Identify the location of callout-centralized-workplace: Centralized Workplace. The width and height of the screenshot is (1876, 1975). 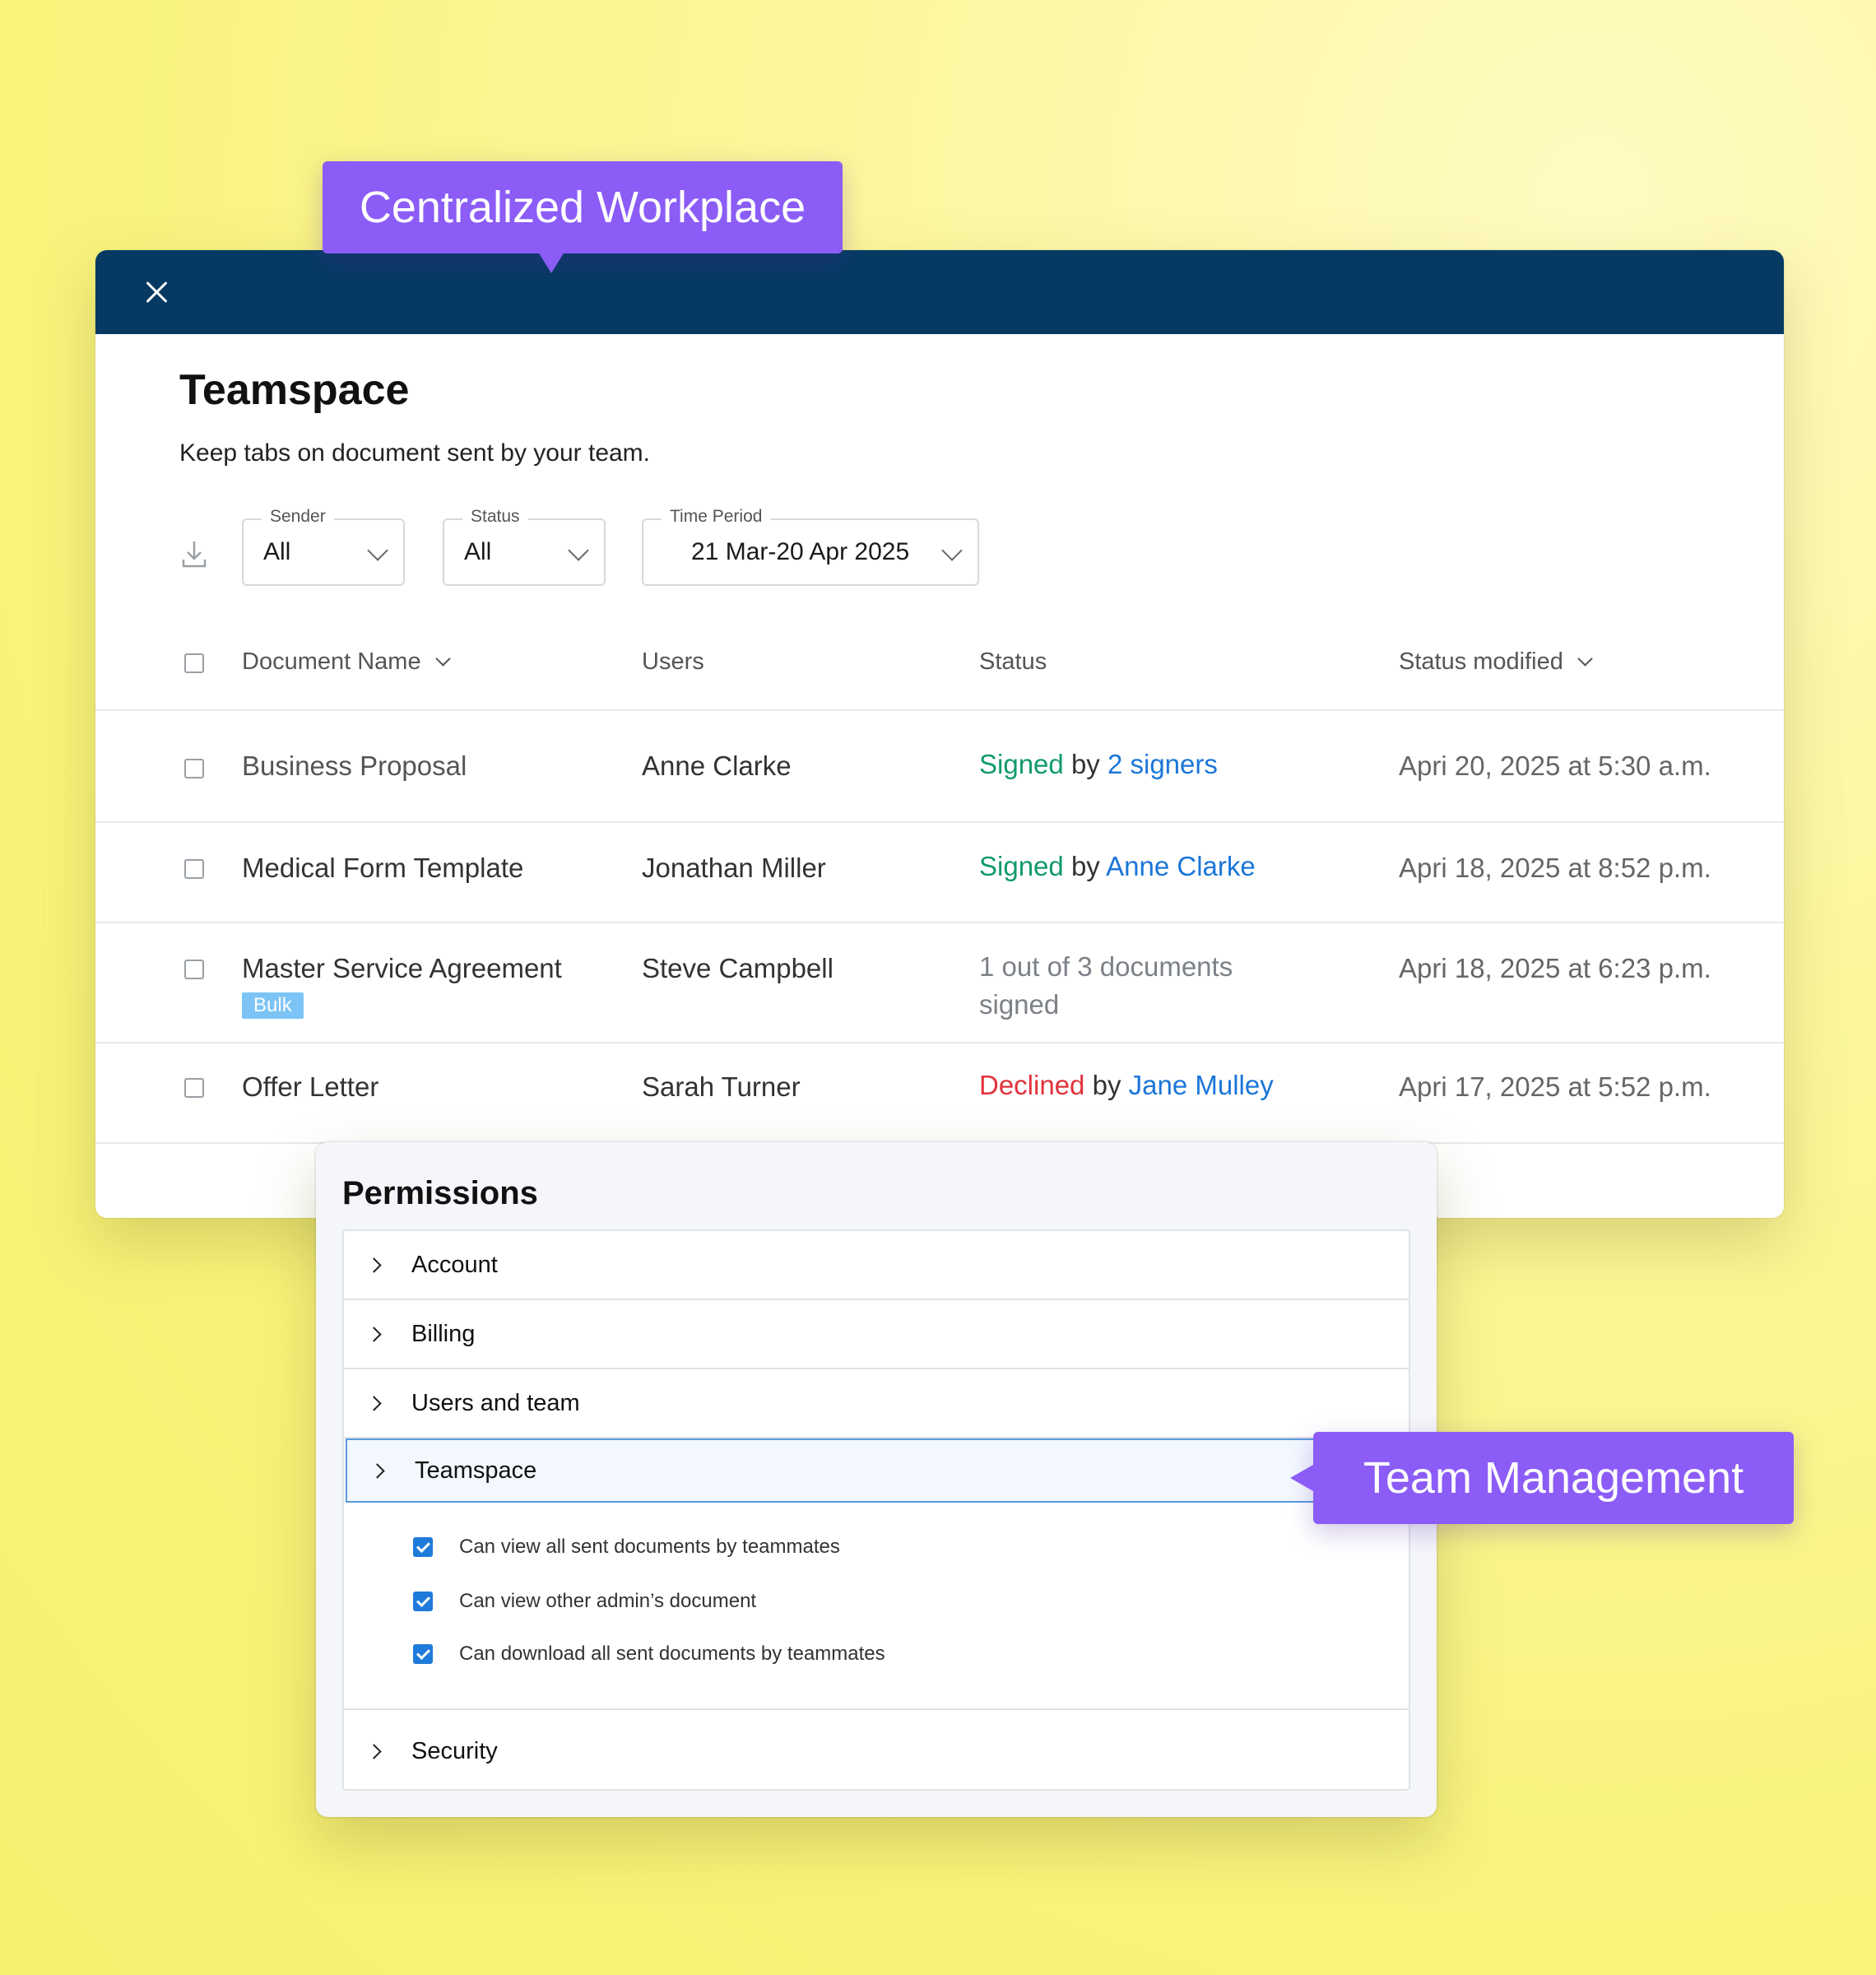
(583, 217).